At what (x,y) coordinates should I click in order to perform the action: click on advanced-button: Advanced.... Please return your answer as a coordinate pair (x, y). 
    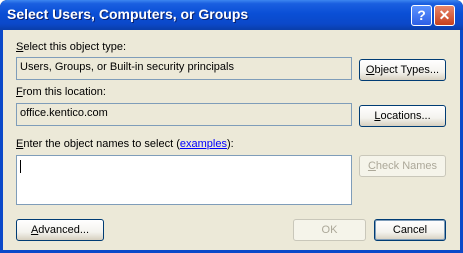
    Looking at the image, I should click on (60, 230).